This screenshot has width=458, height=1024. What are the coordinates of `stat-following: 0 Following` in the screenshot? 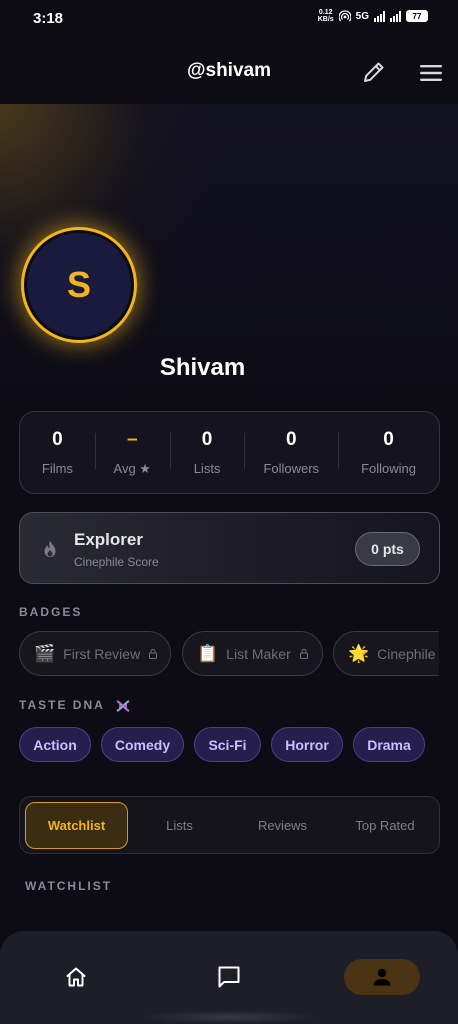 It's located at (388, 452).